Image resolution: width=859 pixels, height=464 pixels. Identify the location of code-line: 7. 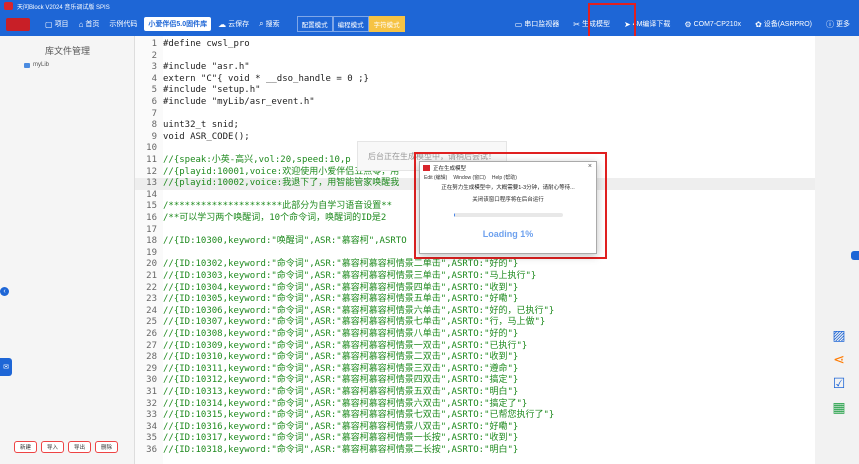
(475, 115).